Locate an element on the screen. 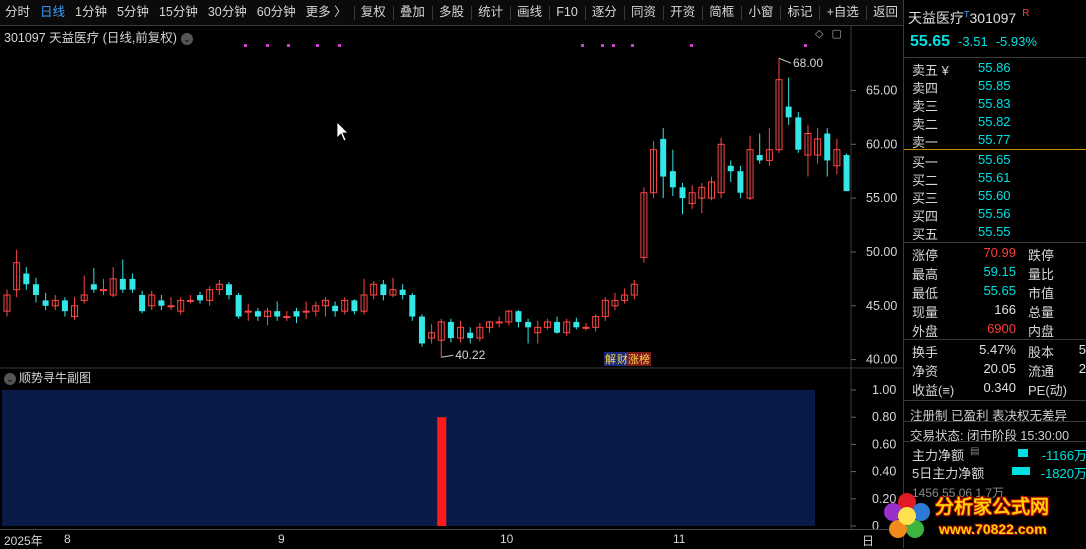  price-tick-label: 65.00 is located at coordinates (881, 90).